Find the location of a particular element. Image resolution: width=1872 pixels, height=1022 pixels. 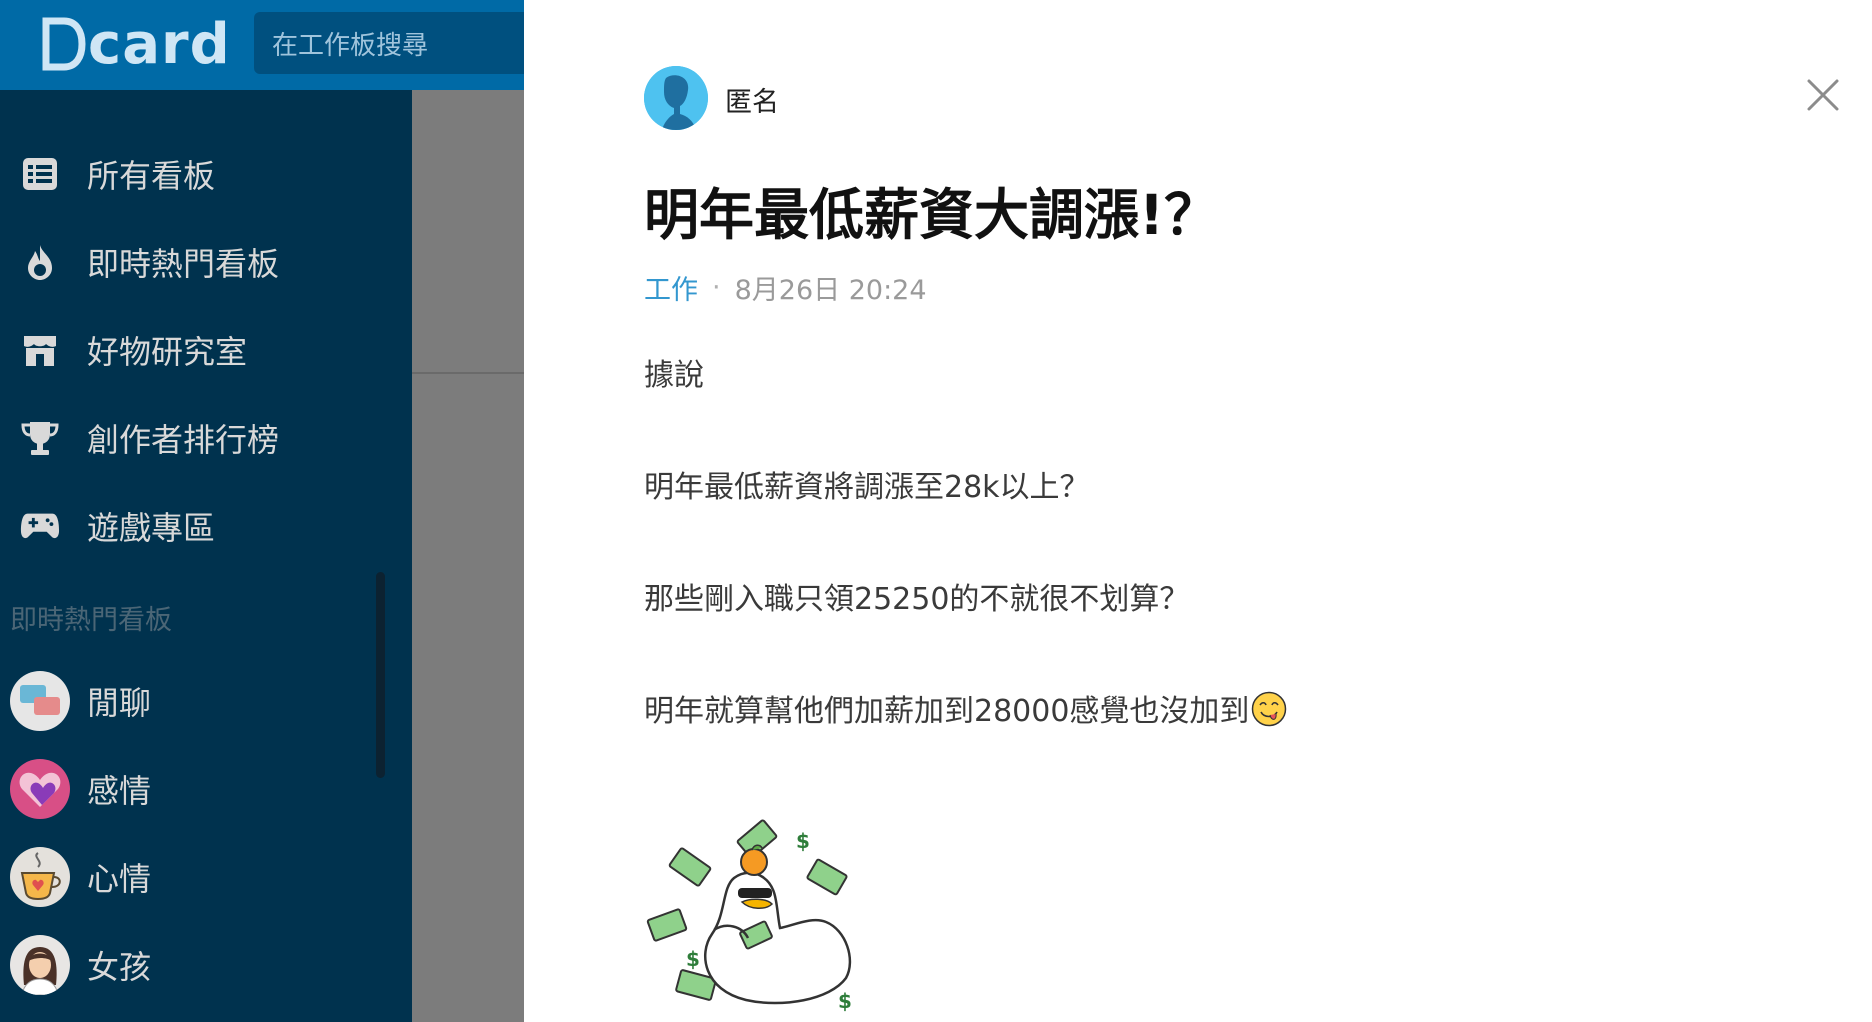

post-body-line: 明年最低薪資將調漲至28k以上？ is located at coordinates (867, 487).